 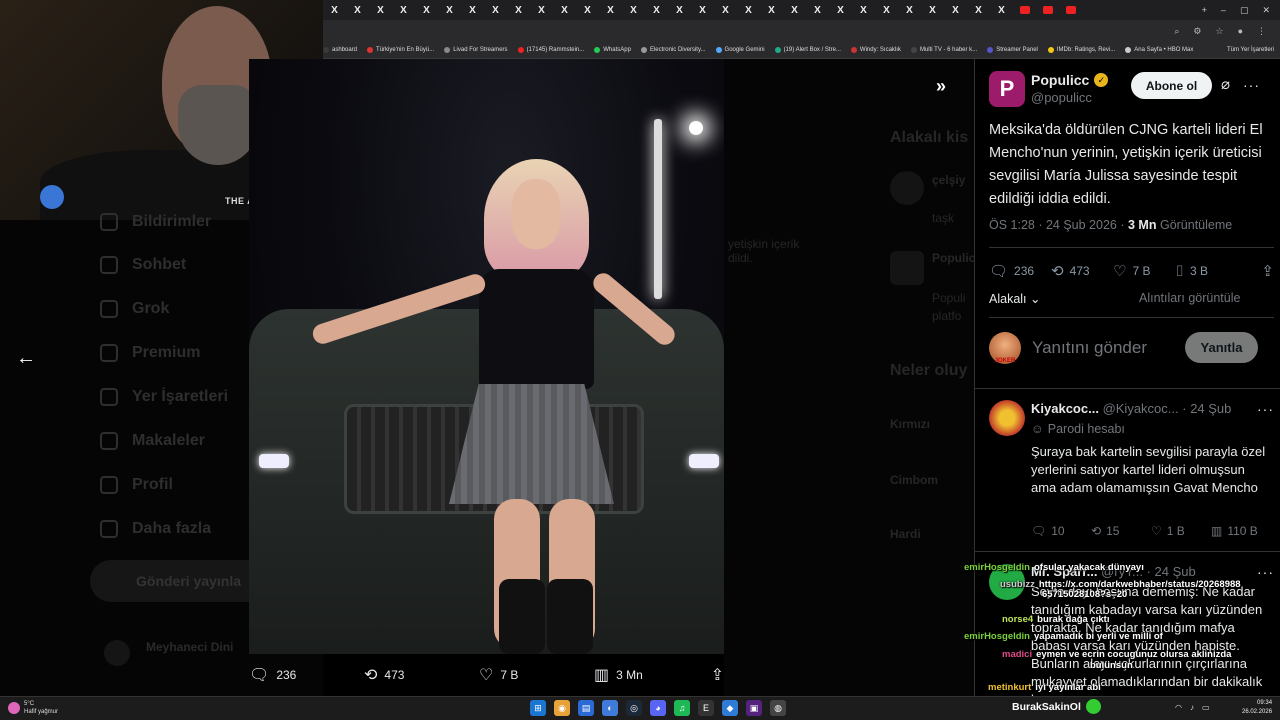 I want to click on collapse-panel-icon: », so click(x=941, y=86).